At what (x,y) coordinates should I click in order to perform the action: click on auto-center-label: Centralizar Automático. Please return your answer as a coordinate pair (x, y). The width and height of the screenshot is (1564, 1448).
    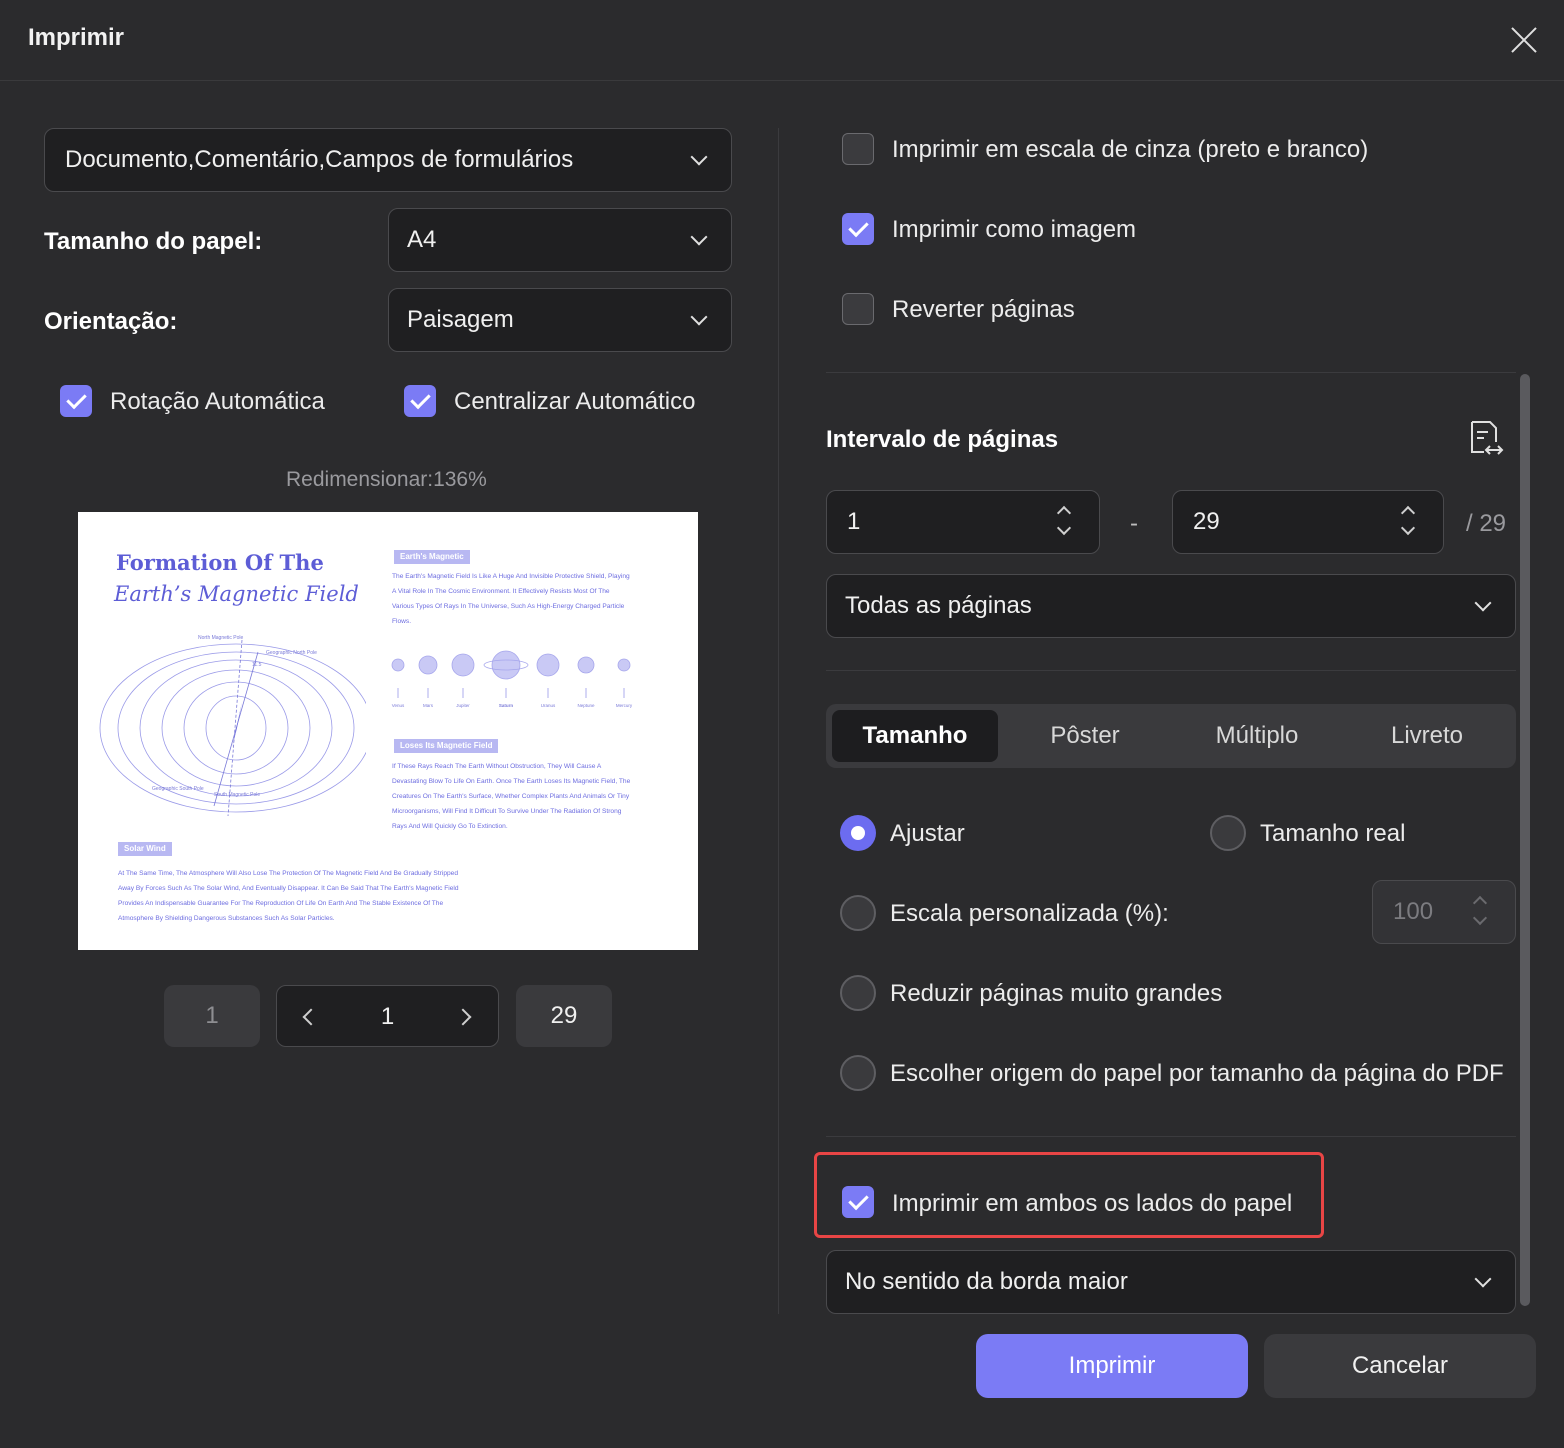
    Looking at the image, I should click on (574, 402).